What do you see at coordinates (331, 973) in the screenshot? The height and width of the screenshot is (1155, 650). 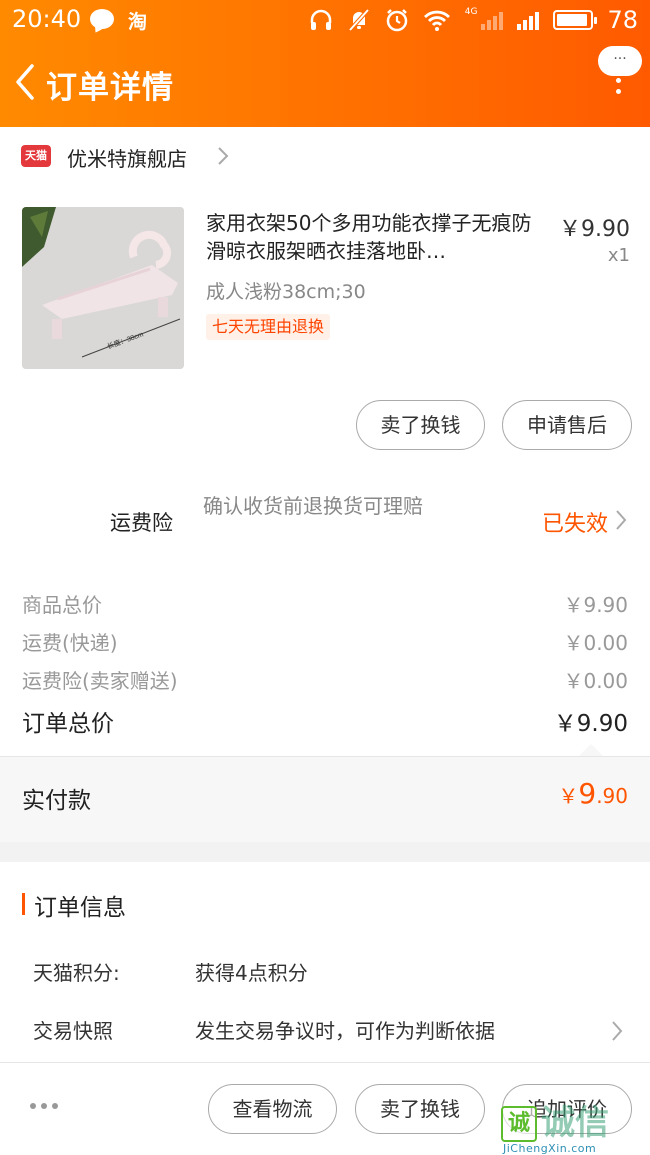 I see `tmall-points-row: 天猫积分: 获得4点积分` at bounding box center [331, 973].